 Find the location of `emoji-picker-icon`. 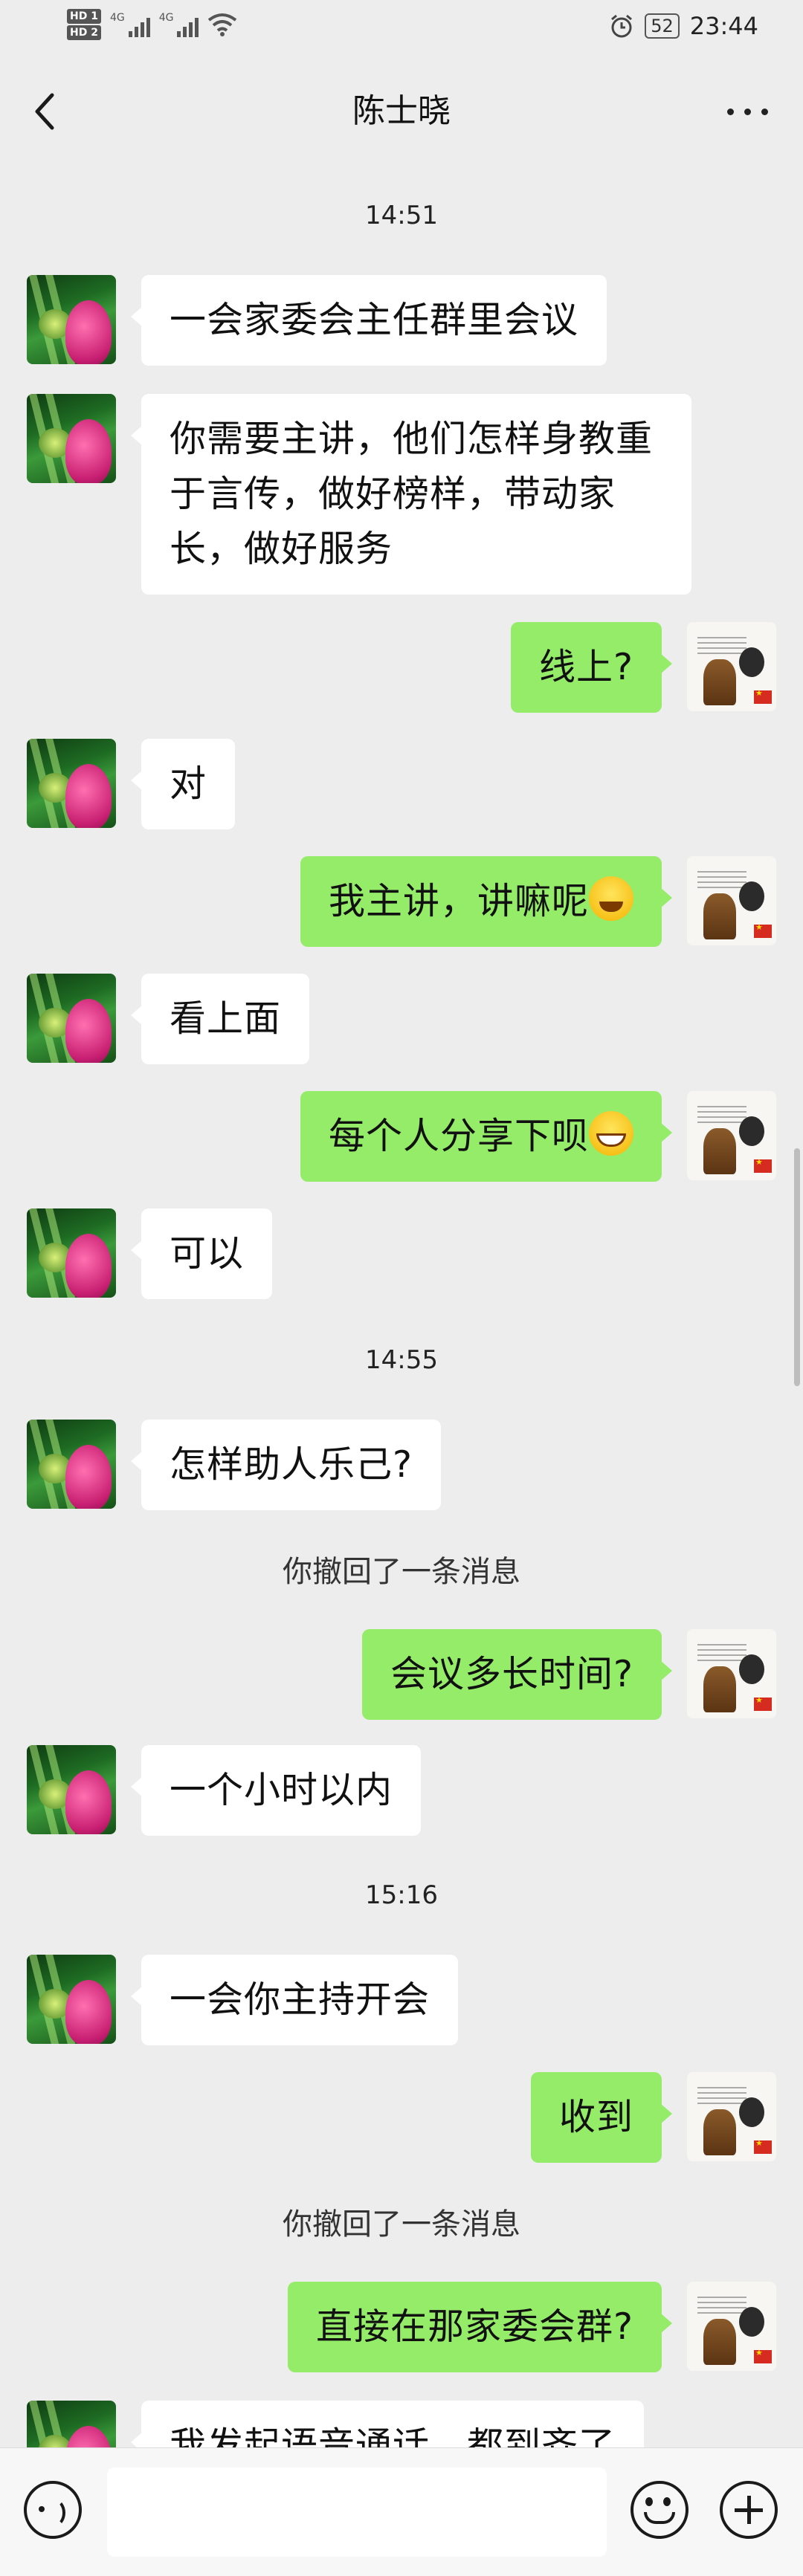

emoji-picker-icon is located at coordinates (659, 2510).